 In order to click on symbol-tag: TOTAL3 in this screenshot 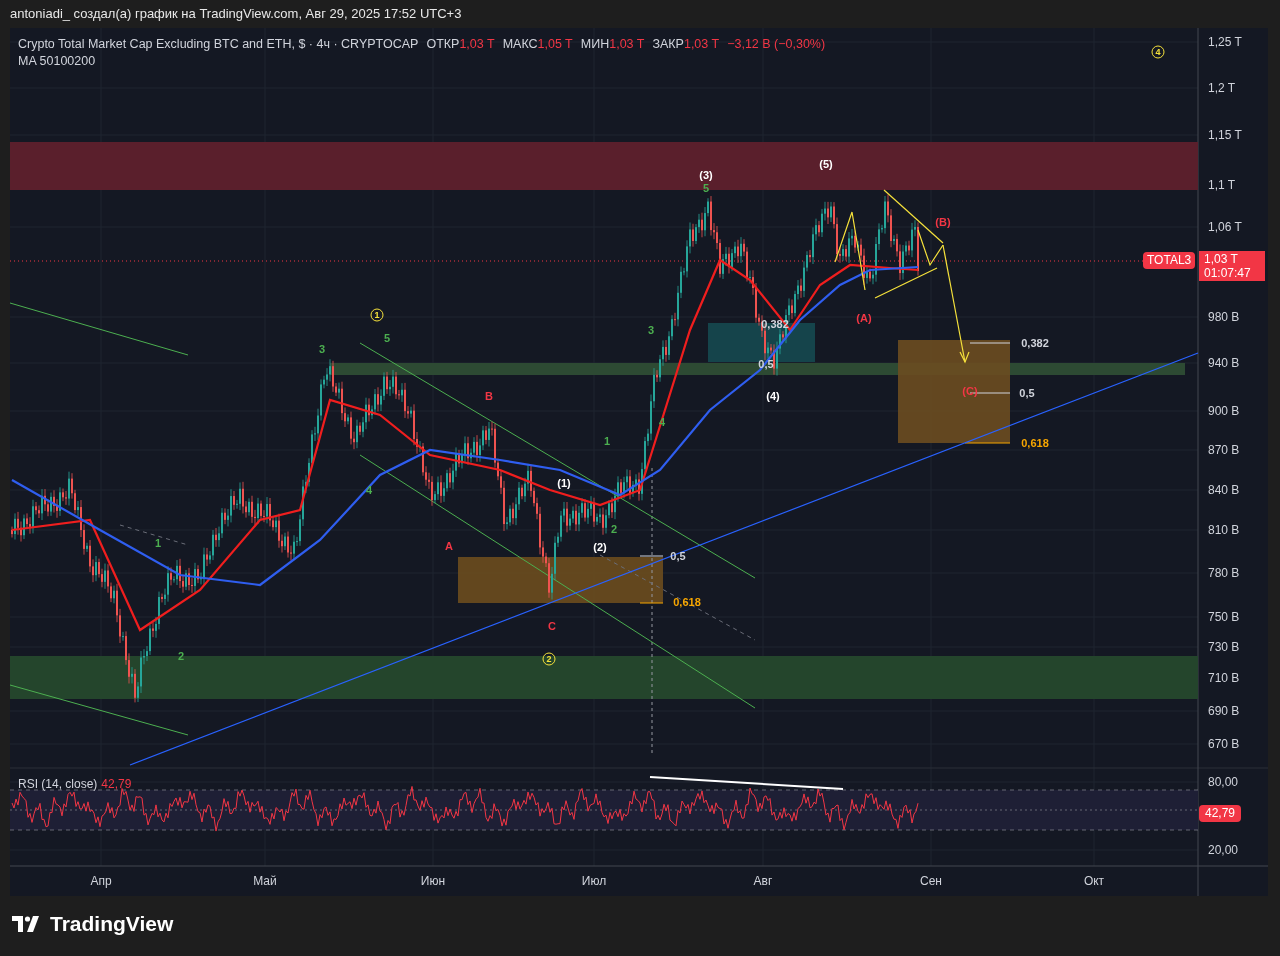, I will do `click(1169, 260)`.